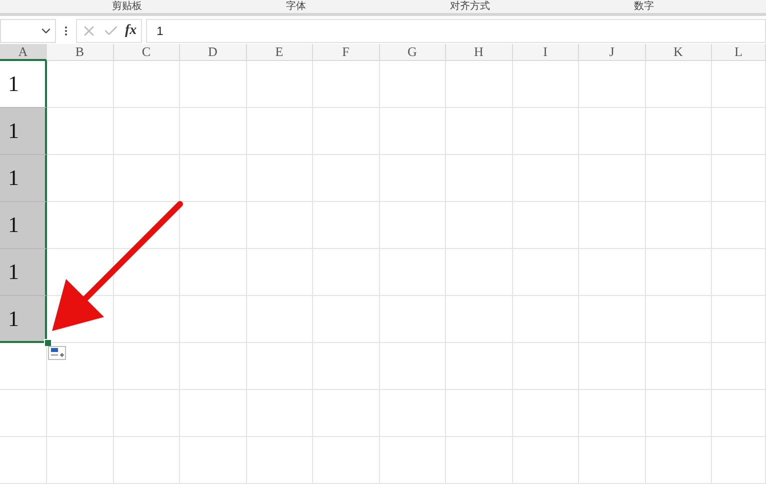 Image resolution: width=766 pixels, height=496 pixels. What do you see at coordinates (296, 6) in the screenshot?
I see `ribbon-group-label: 字体` at bounding box center [296, 6].